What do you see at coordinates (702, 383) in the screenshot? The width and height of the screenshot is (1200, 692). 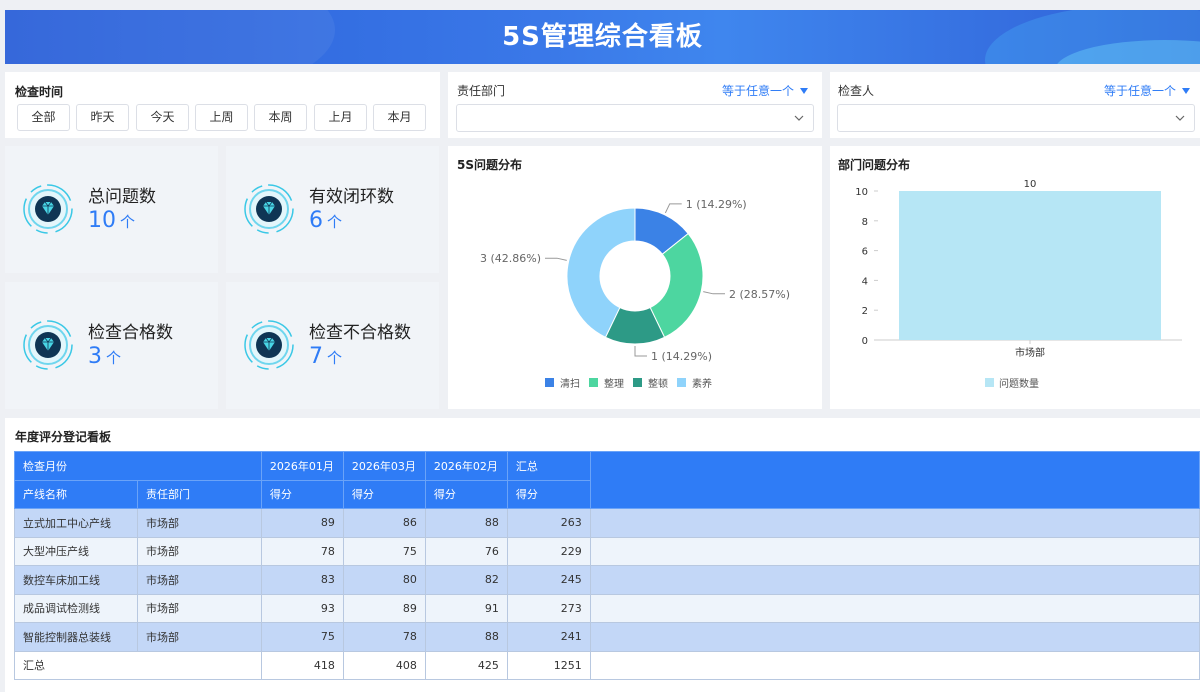 I see `legend-label: 素养` at bounding box center [702, 383].